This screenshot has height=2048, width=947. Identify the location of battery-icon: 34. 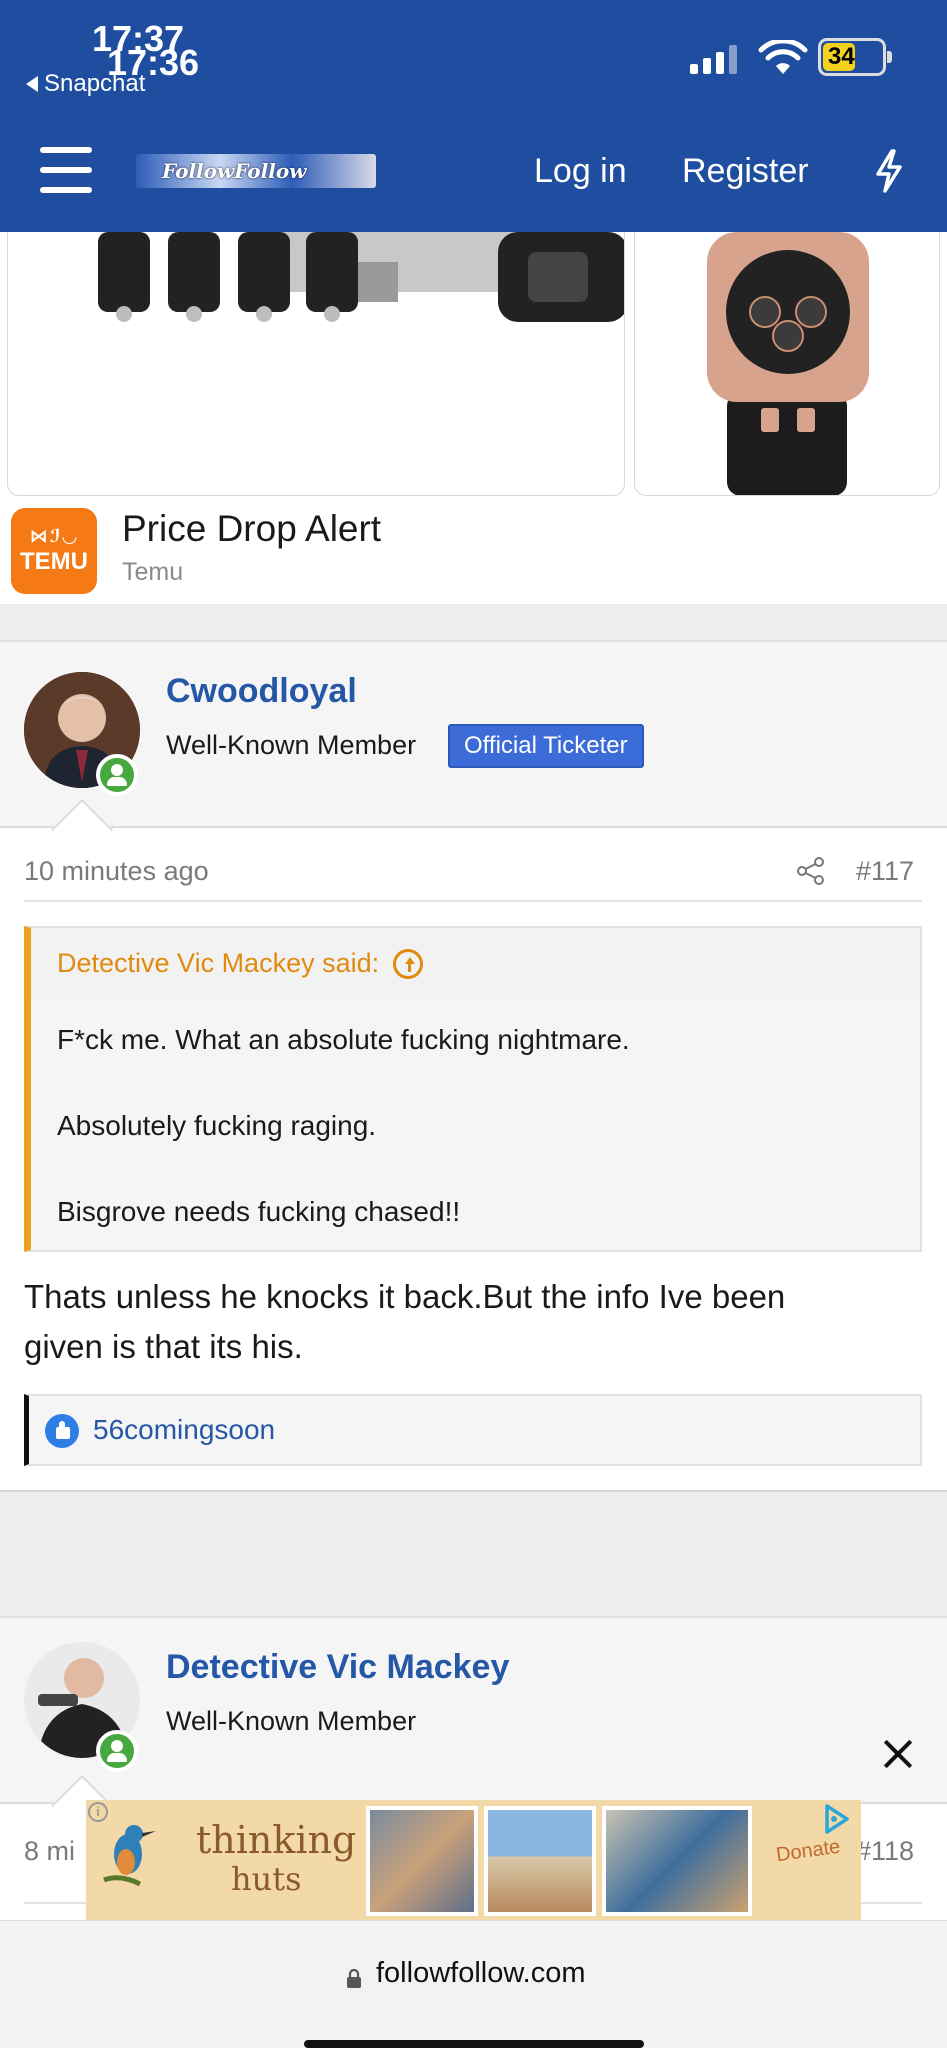
(855, 57).